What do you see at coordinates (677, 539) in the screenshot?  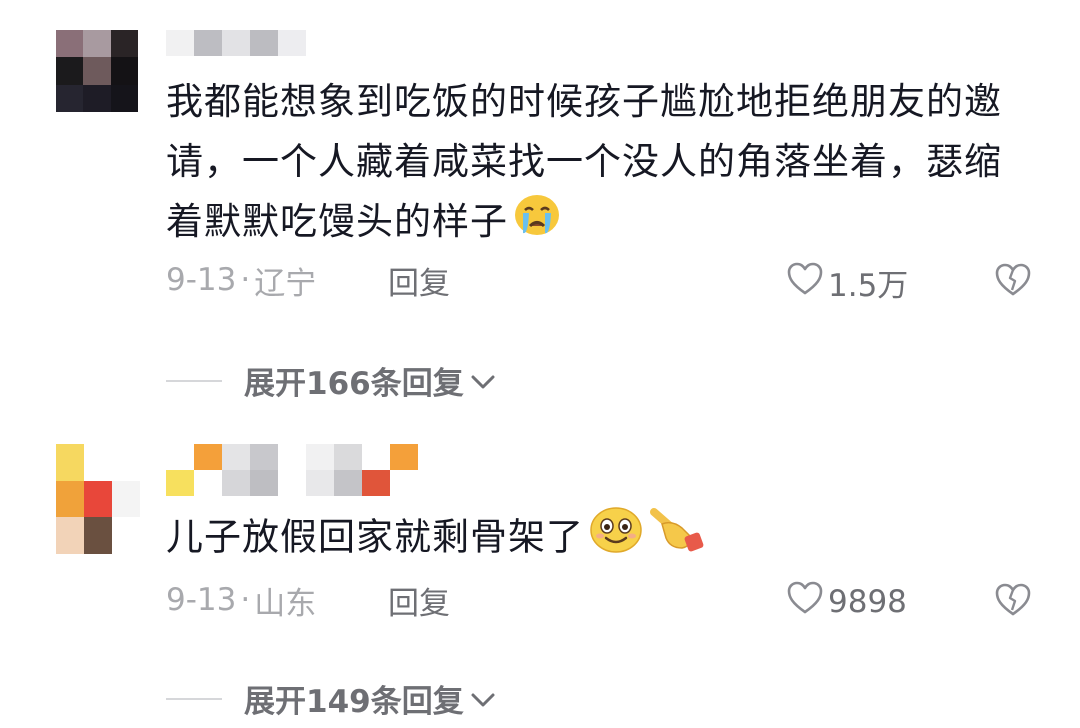 I see `pointing-hand-icon` at bounding box center [677, 539].